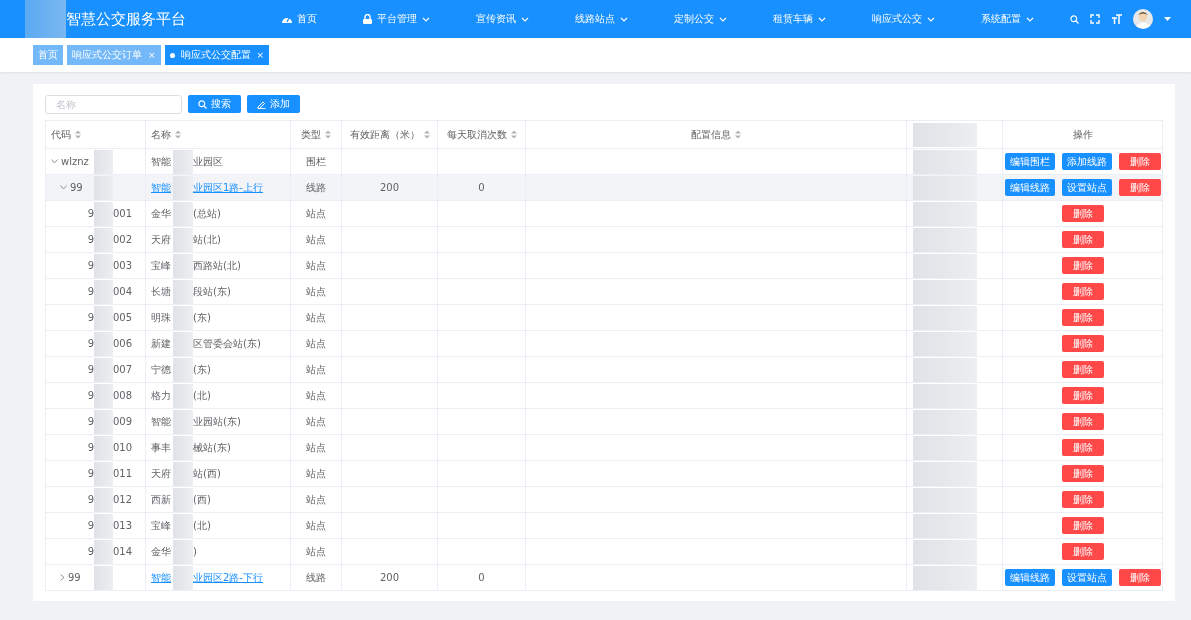 This screenshot has height=620, width=1191. I want to click on code-text: 004, so click(123, 291).